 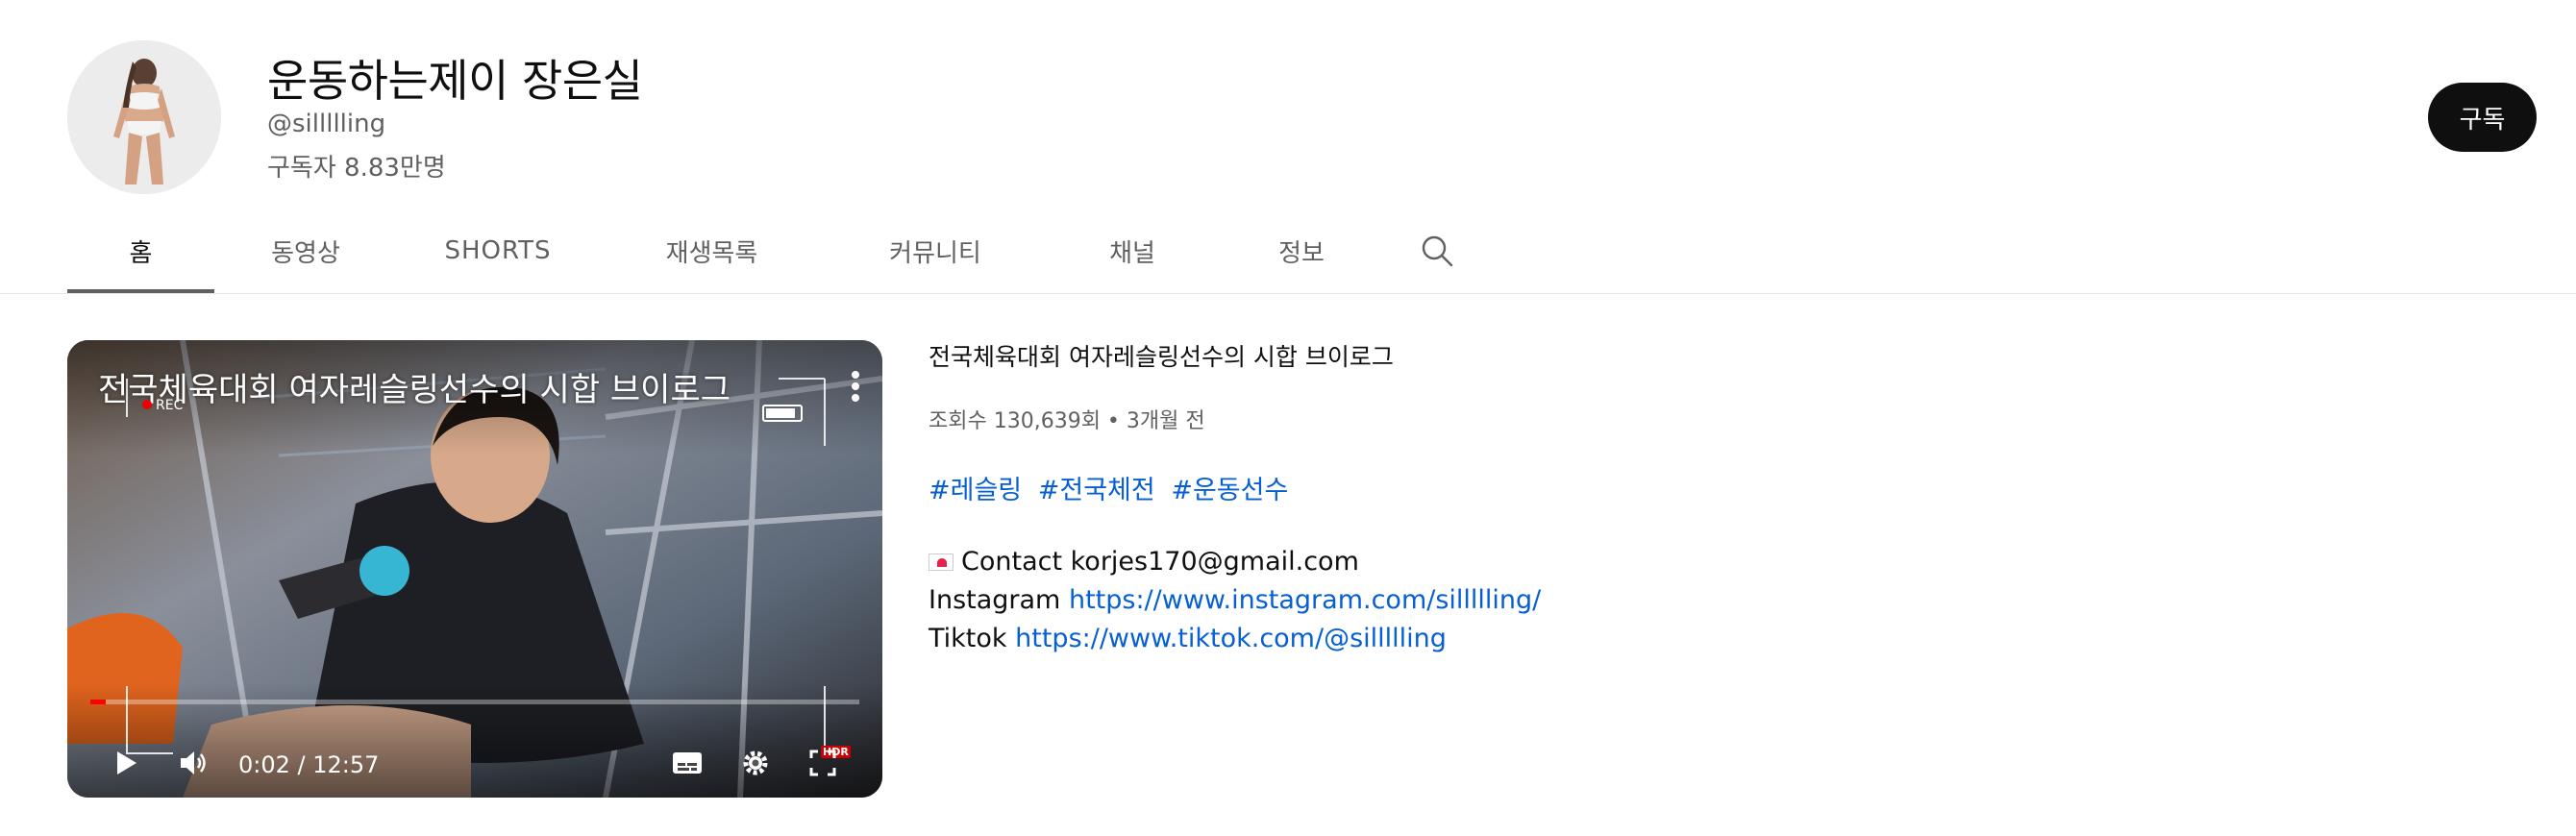 I want to click on fullscreen-icon, so click(x=823, y=765).